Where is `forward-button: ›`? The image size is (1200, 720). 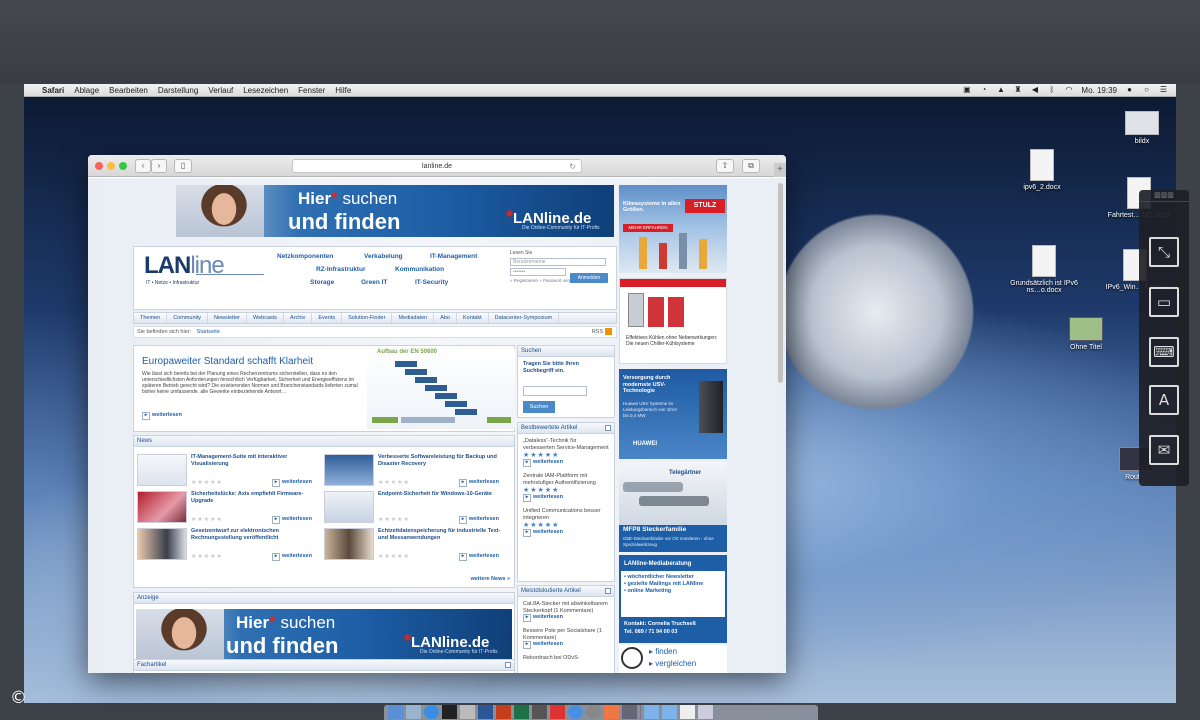 forward-button: › is located at coordinates (159, 166).